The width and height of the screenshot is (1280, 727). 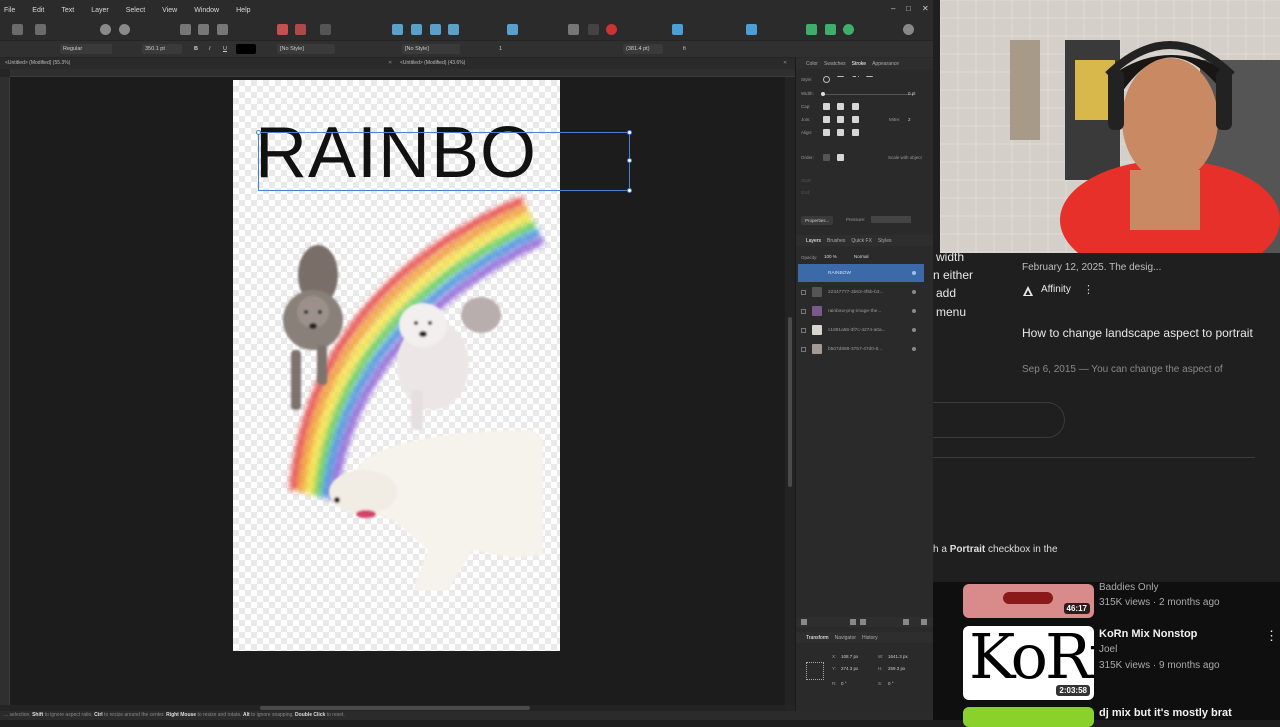 What do you see at coordinates (823, 94) in the screenshot?
I see `width-slider-handle` at bounding box center [823, 94].